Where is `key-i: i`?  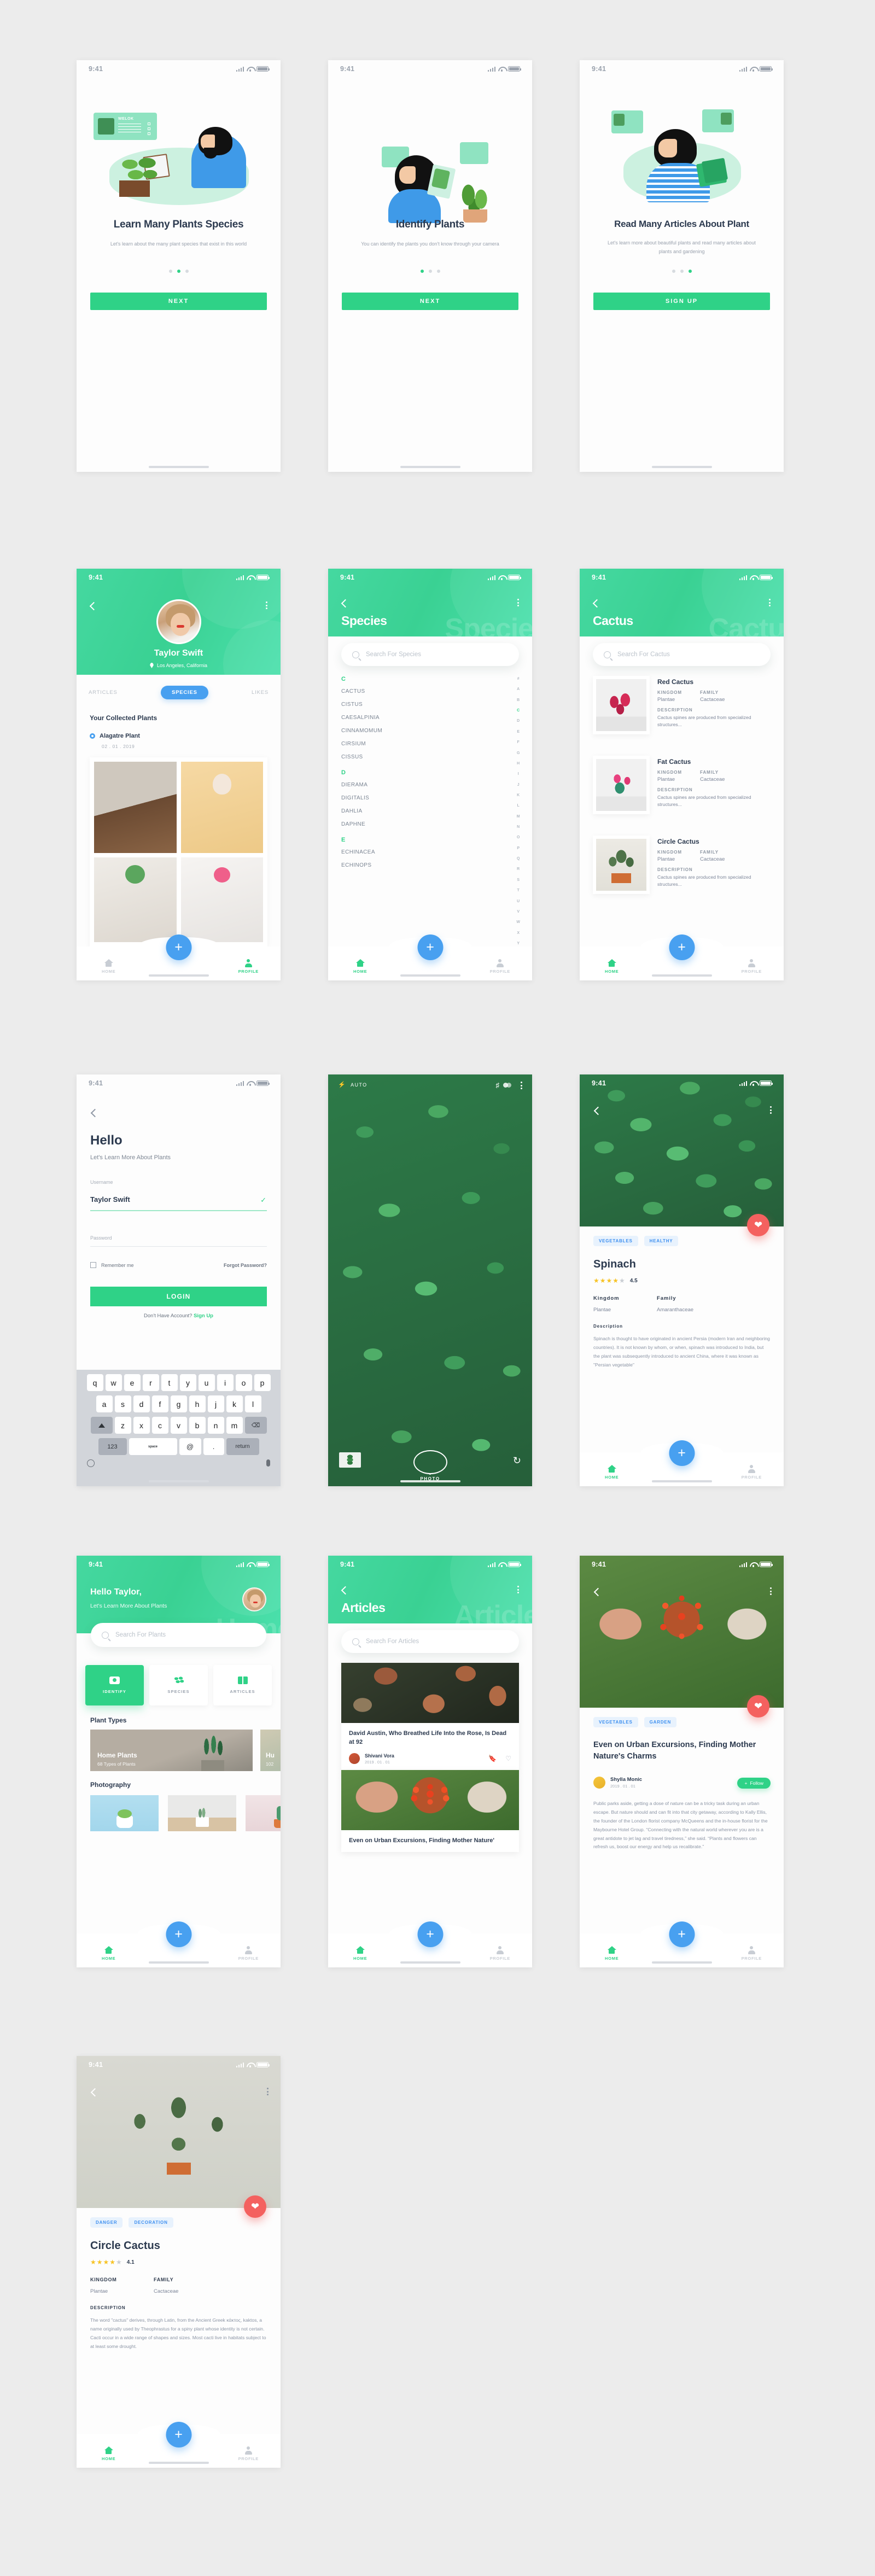 key-i: i is located at coordinates (225, 1382).